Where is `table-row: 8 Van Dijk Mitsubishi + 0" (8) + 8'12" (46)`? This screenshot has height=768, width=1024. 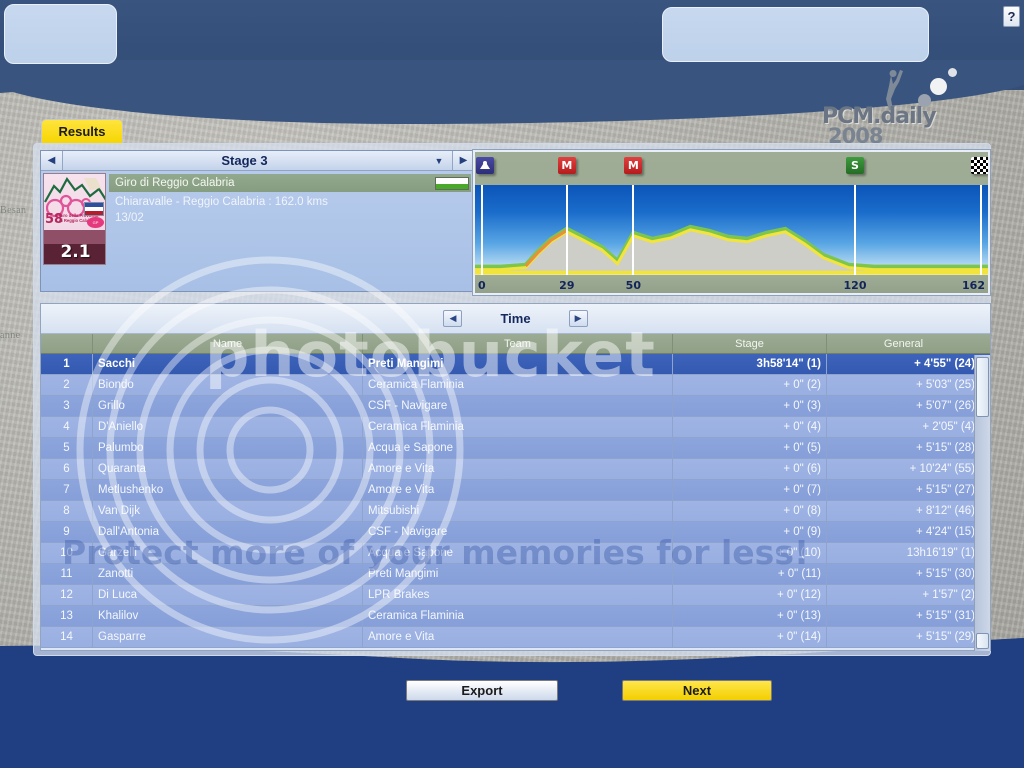
table-row: 8 Van Dijk Mitsubishi + 0" (8) + 8'12" (46) is located at coordinates (515, 511).